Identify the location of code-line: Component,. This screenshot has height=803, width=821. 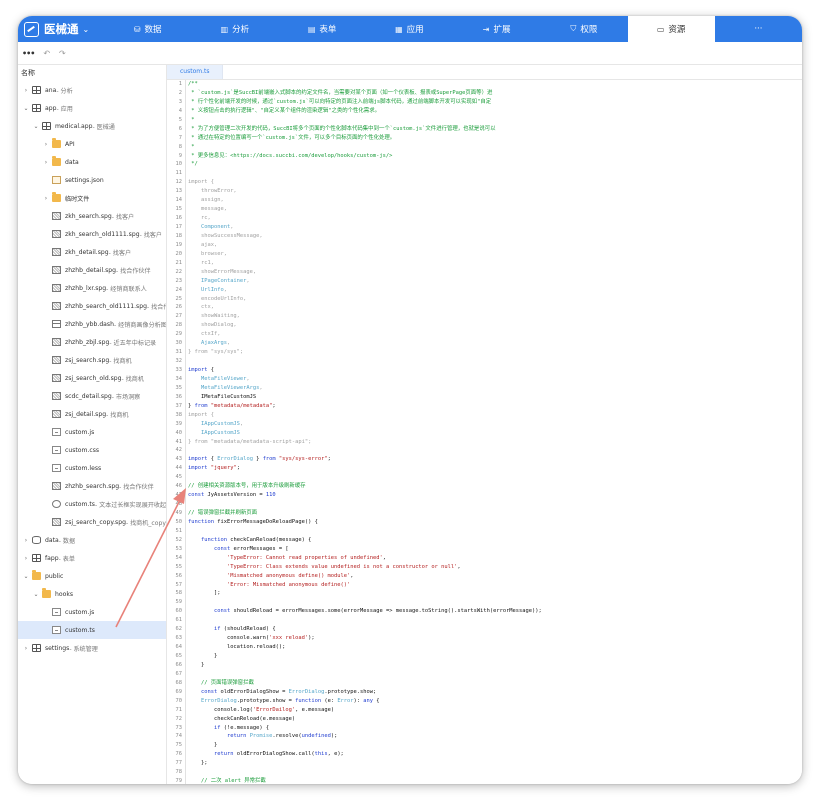
(495, 227).